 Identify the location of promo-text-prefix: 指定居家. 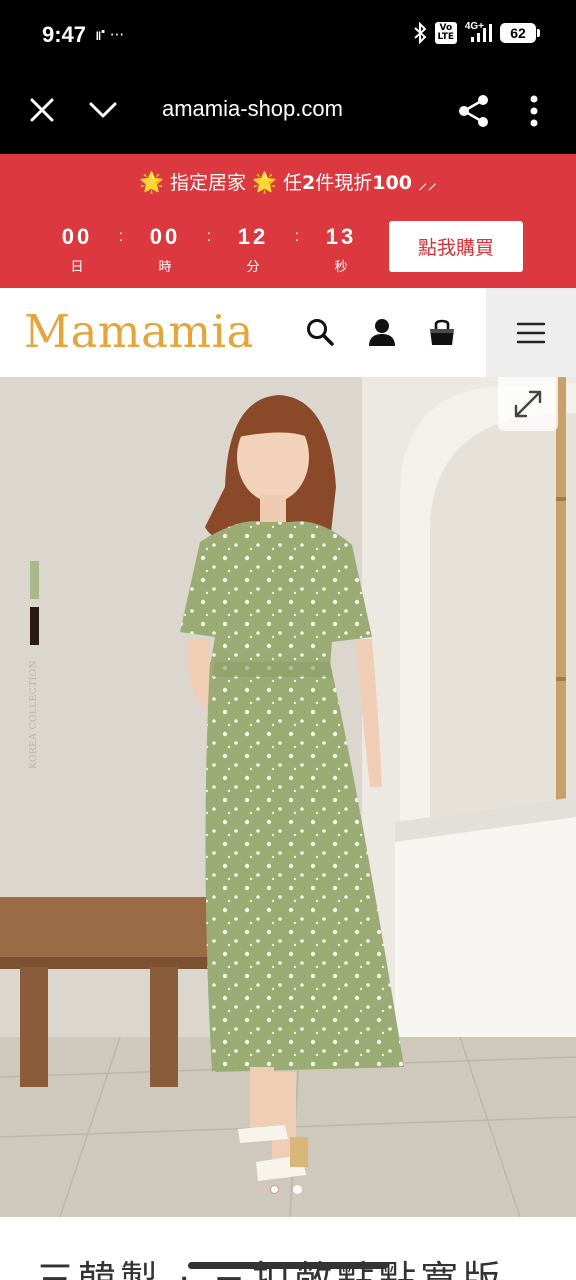
(207, 183).